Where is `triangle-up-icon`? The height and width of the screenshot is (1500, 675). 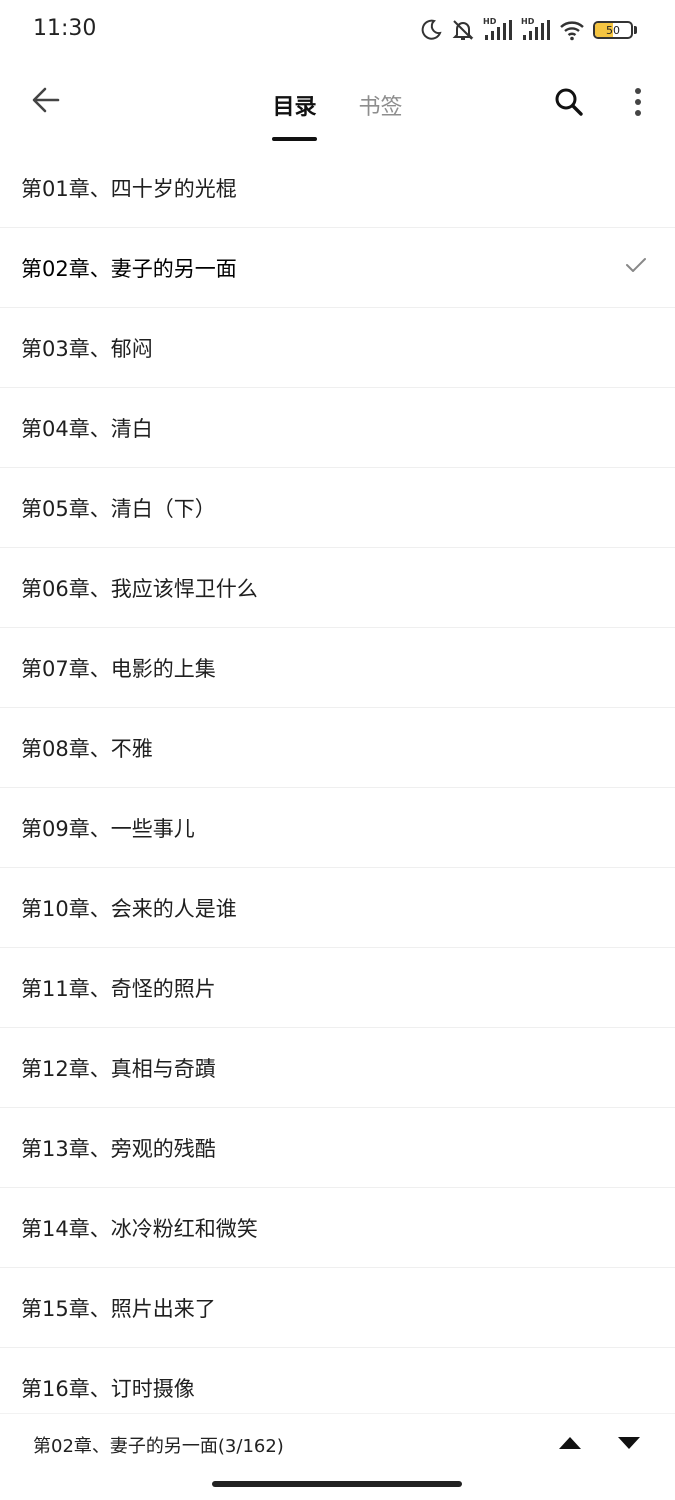
triangle-up-icon is located at coordinates (570, 1445).